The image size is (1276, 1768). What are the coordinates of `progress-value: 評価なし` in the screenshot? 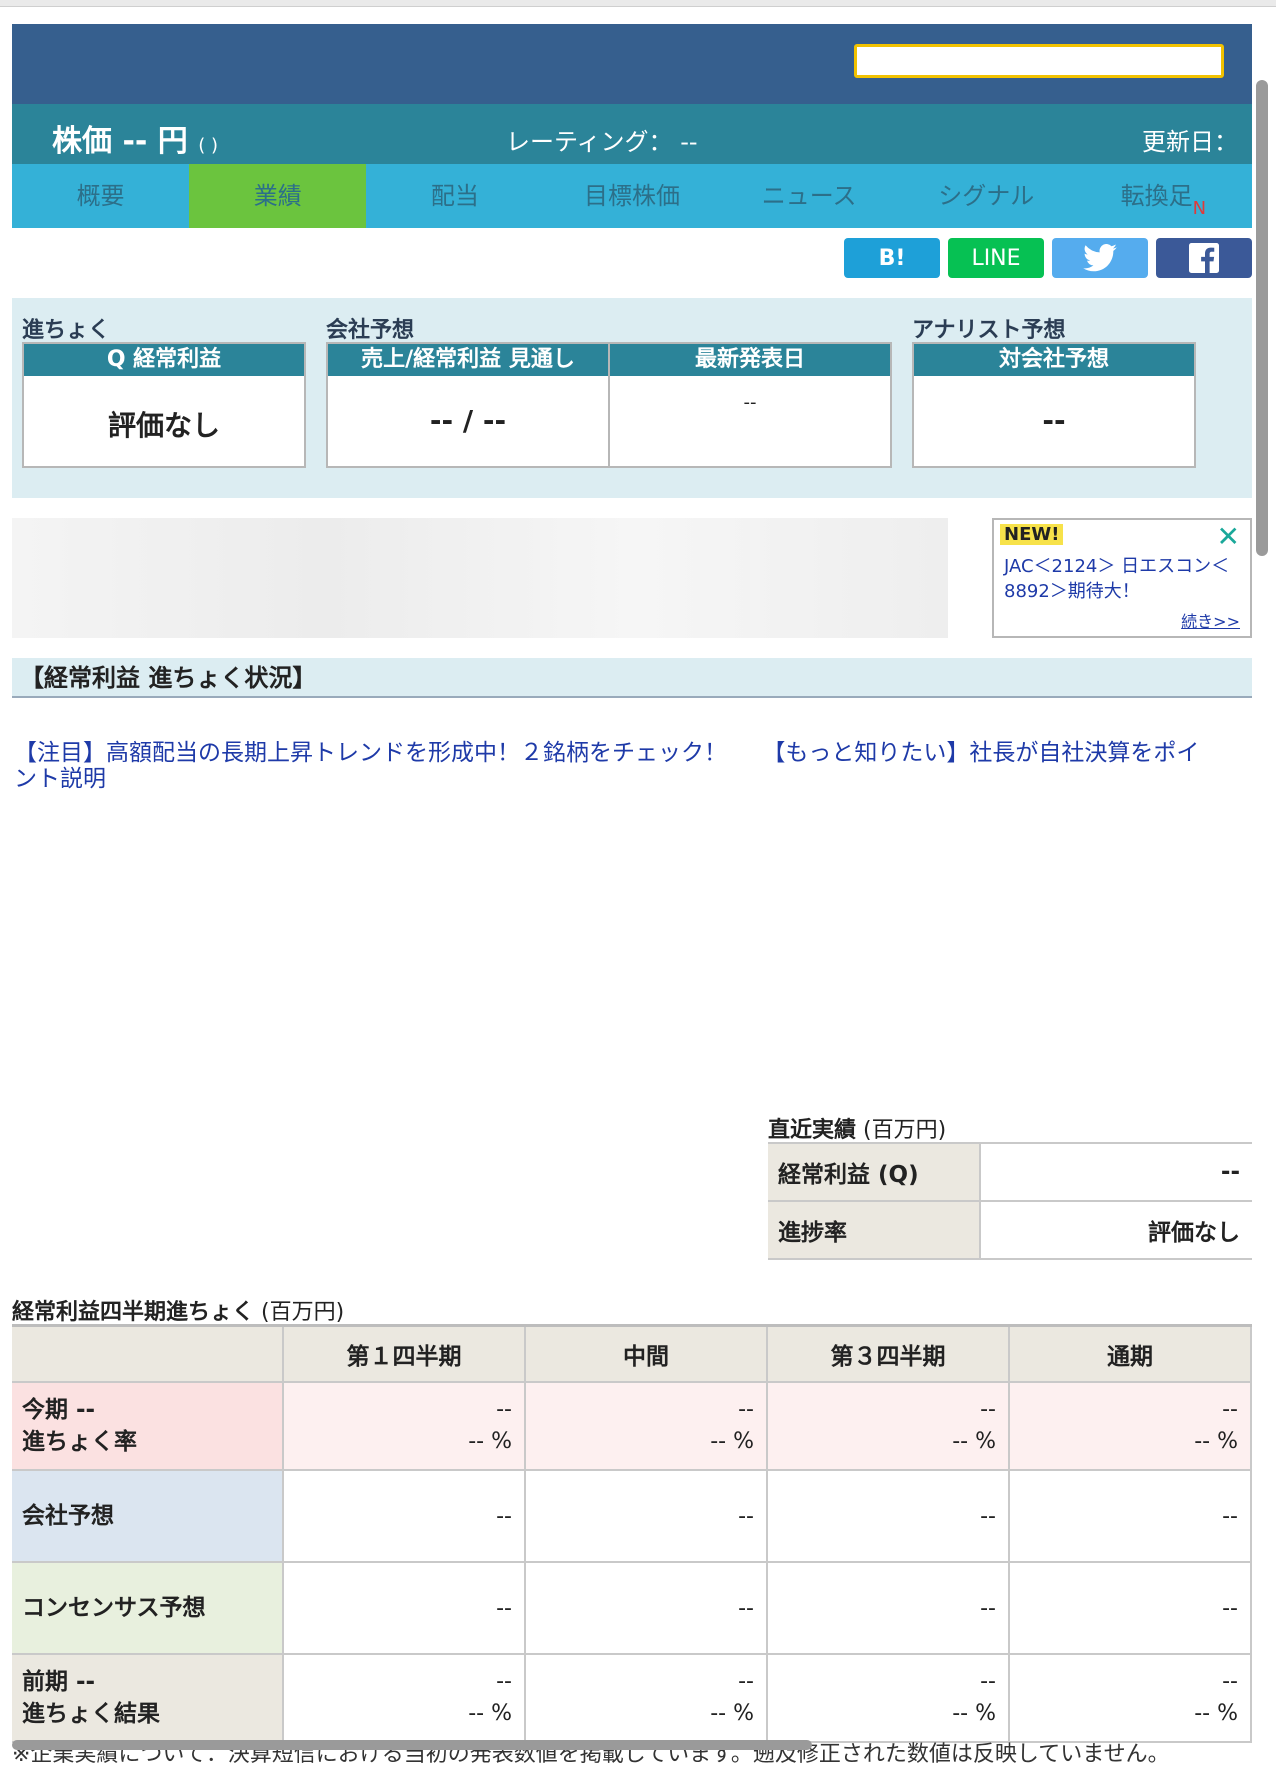 It's located at (163, 425).